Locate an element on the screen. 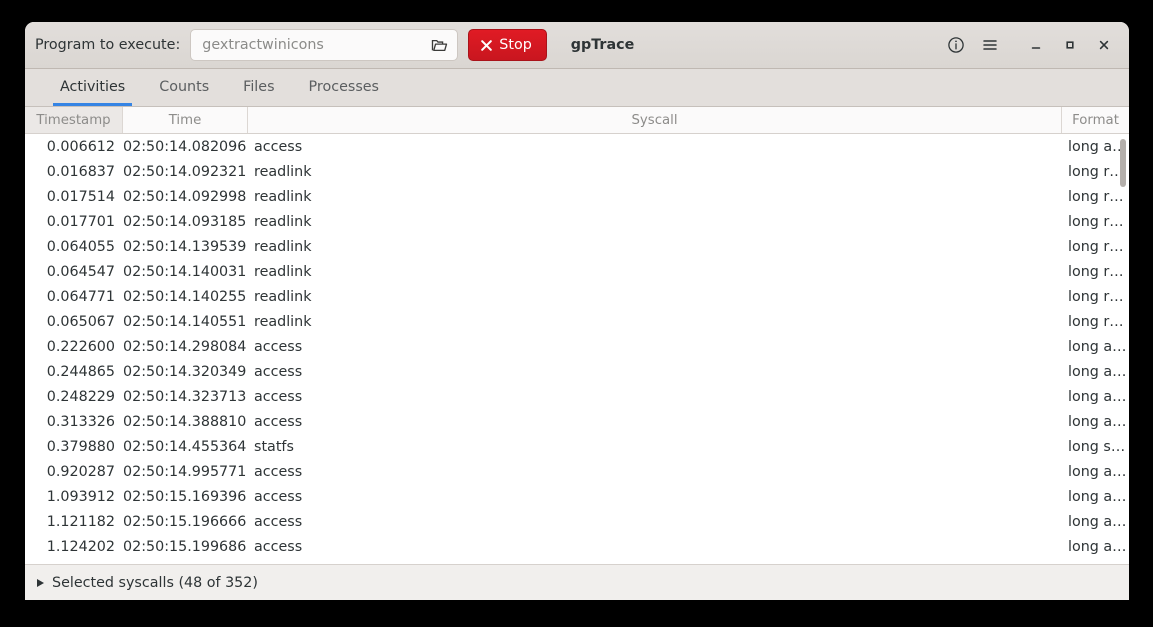  cell-timestamp: 0.064547 is located at coordinates (80, 271).